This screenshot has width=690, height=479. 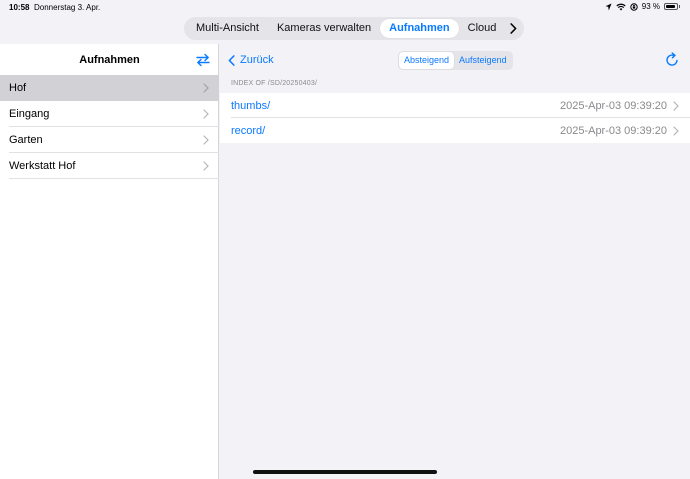 I want to click on tab-multi-view: Multi-Ansicht, so click(x=227, y=28).